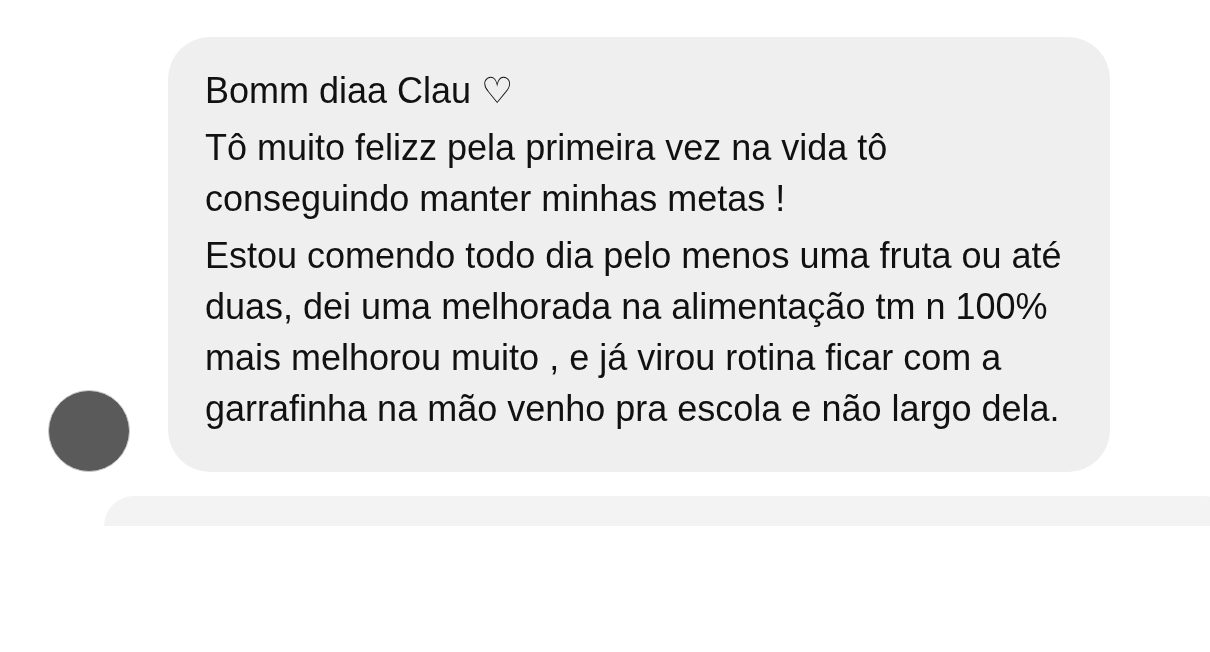  What do you see at coordinates (547, 173) in the screenshot?
I see `message-text: Tô muito felizz pela primeira vez na vida tô conseguindo manter minhas metas !` at bounding box center [547, 173].